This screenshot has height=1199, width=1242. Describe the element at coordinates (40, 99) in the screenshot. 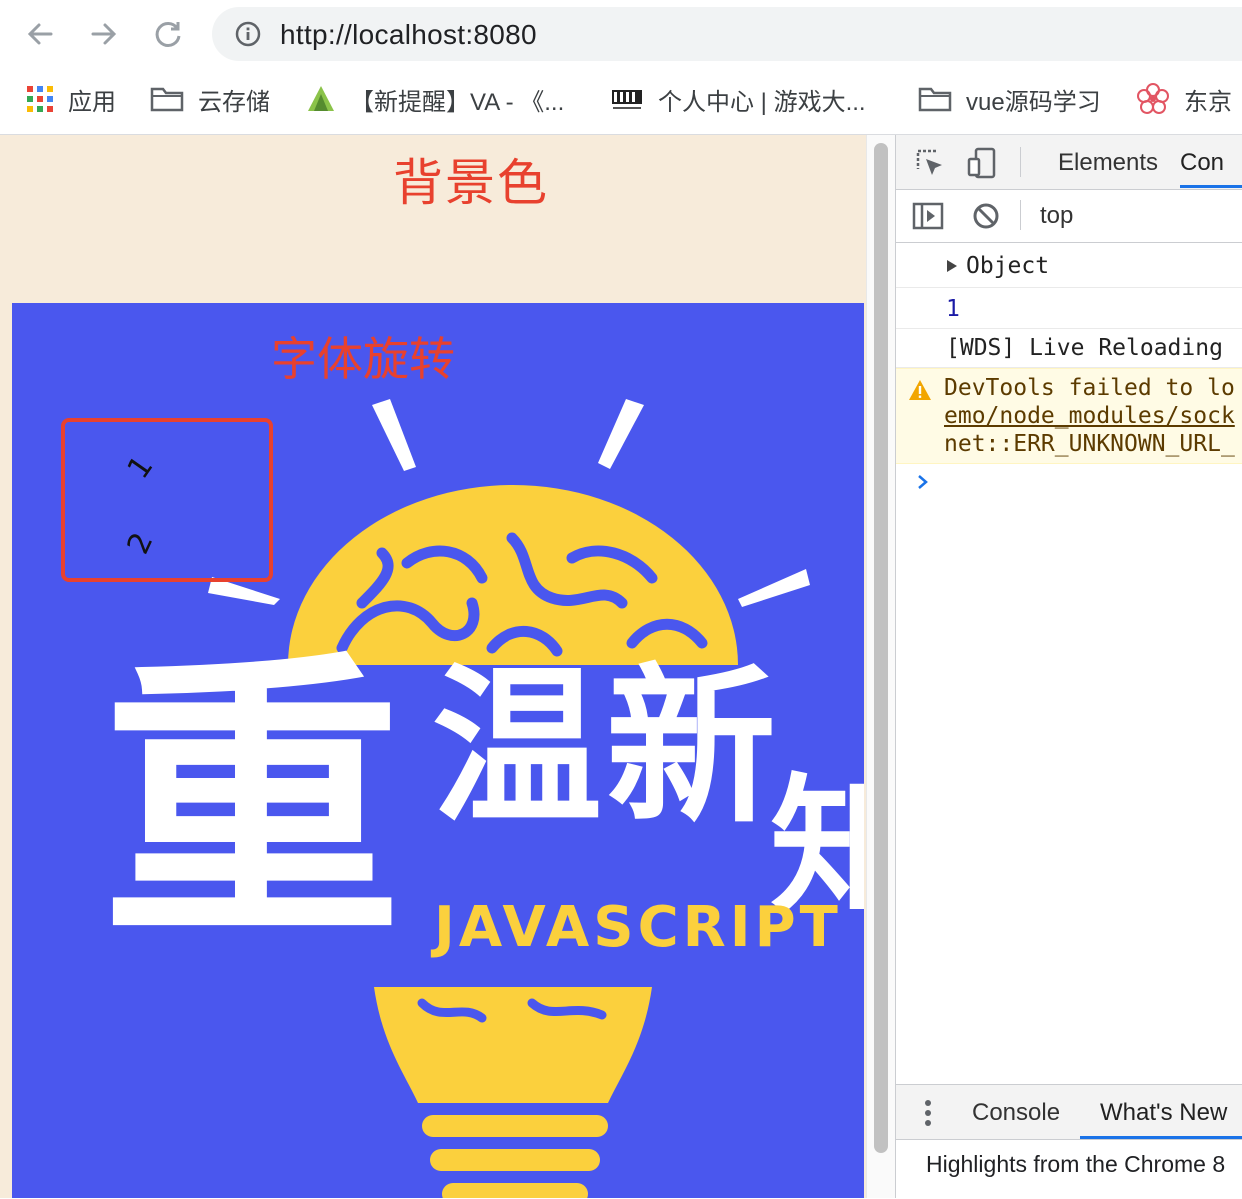

I see `apps-grid-icon` at that location.